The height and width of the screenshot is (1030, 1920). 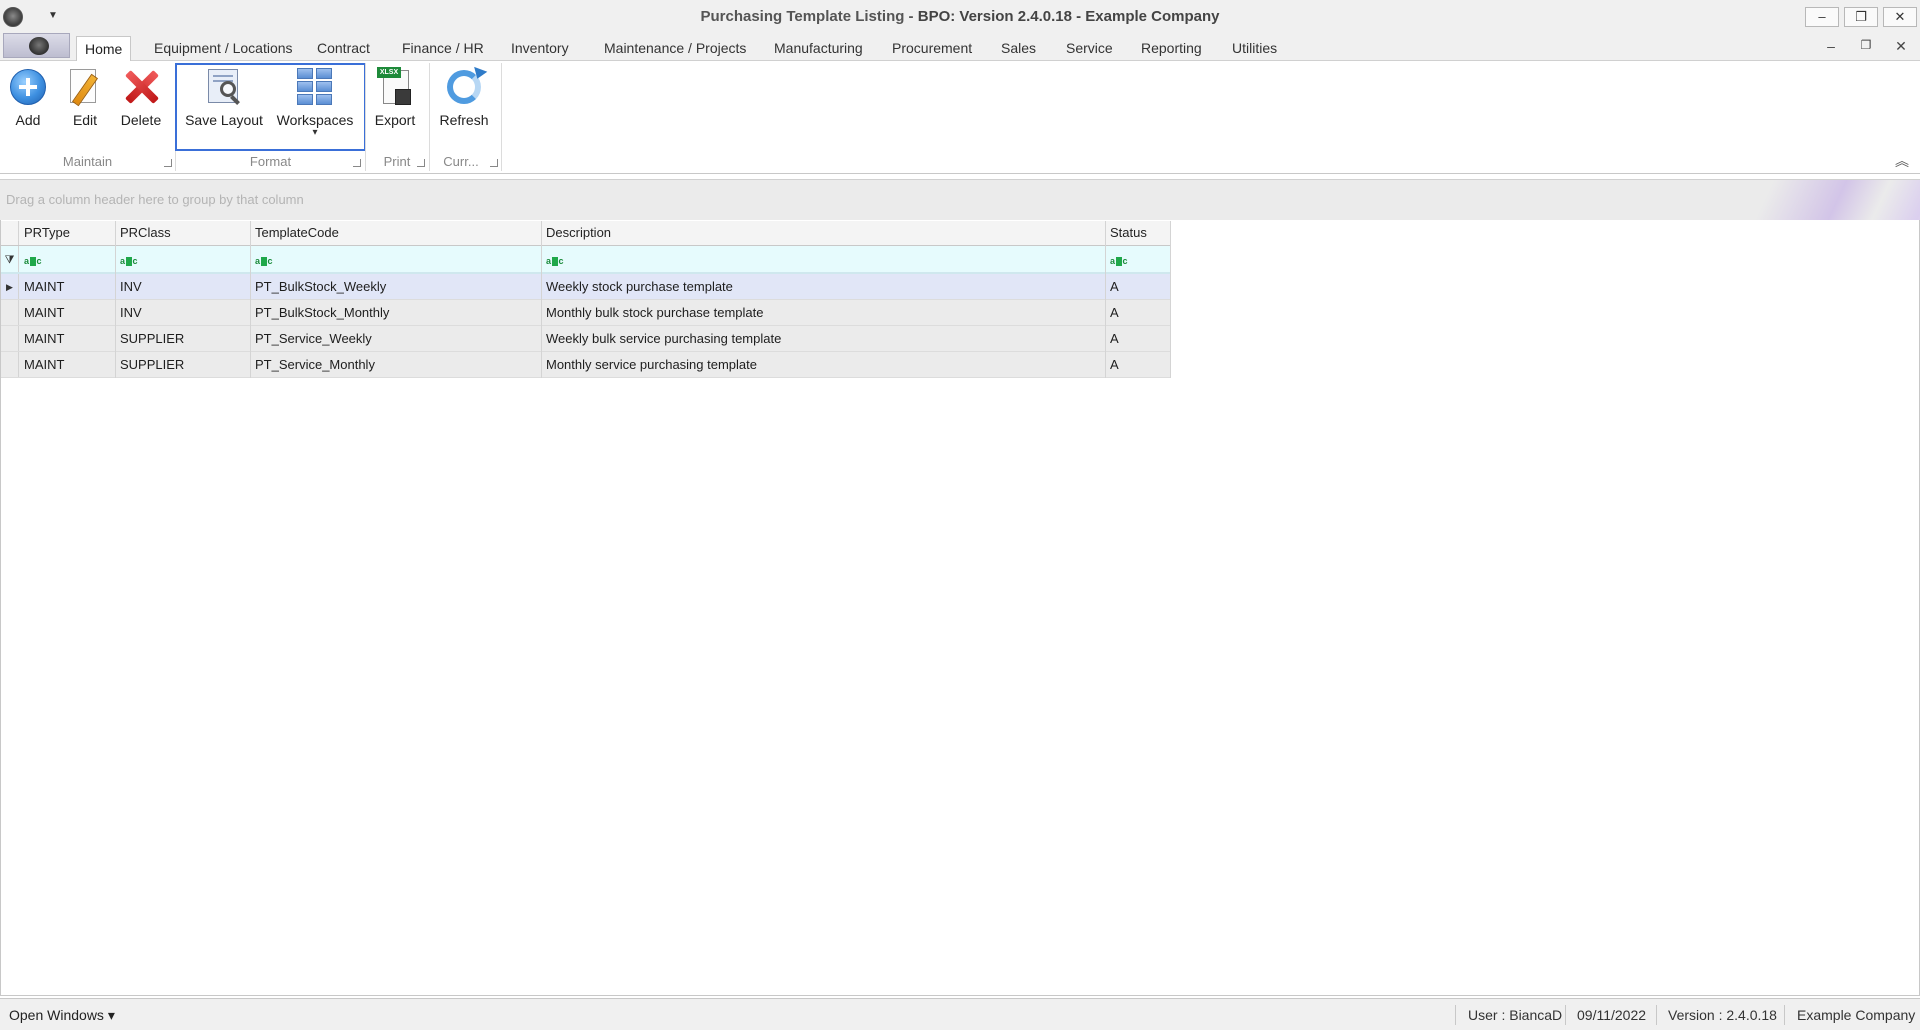 I want to click on collapse-ribbon-icon: ︽, so click(x=1902, y=161).